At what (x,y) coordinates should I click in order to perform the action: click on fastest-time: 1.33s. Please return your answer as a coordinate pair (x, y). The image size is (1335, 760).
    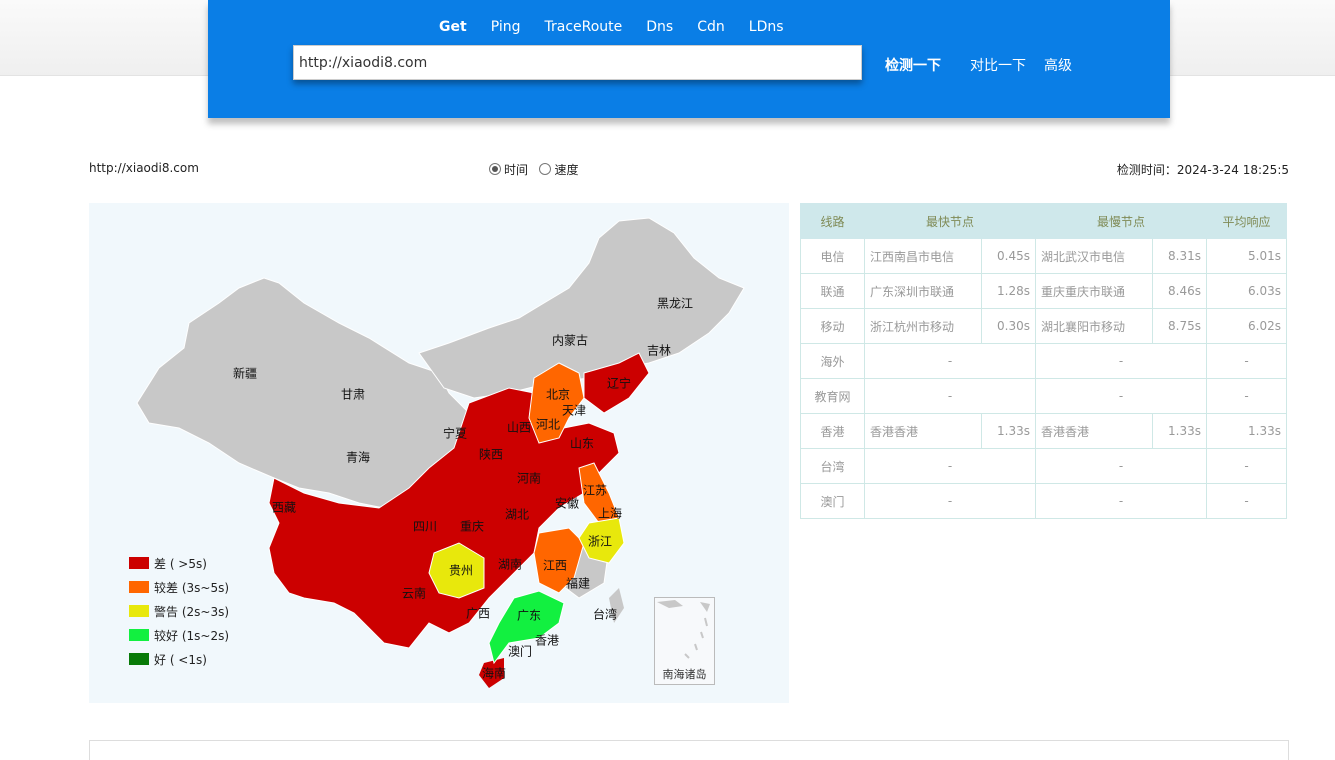
    Looking at the image, I should click on (1008, 431).